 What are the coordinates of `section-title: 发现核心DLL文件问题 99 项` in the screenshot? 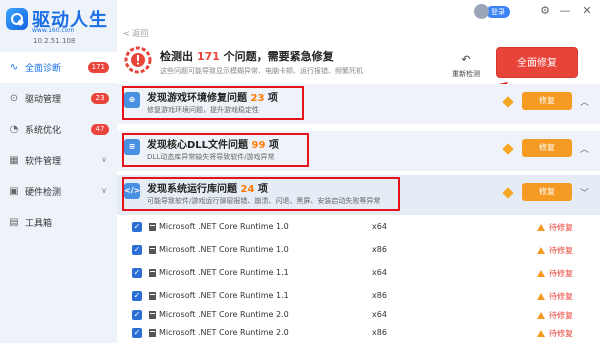 It's located at (213, 143).